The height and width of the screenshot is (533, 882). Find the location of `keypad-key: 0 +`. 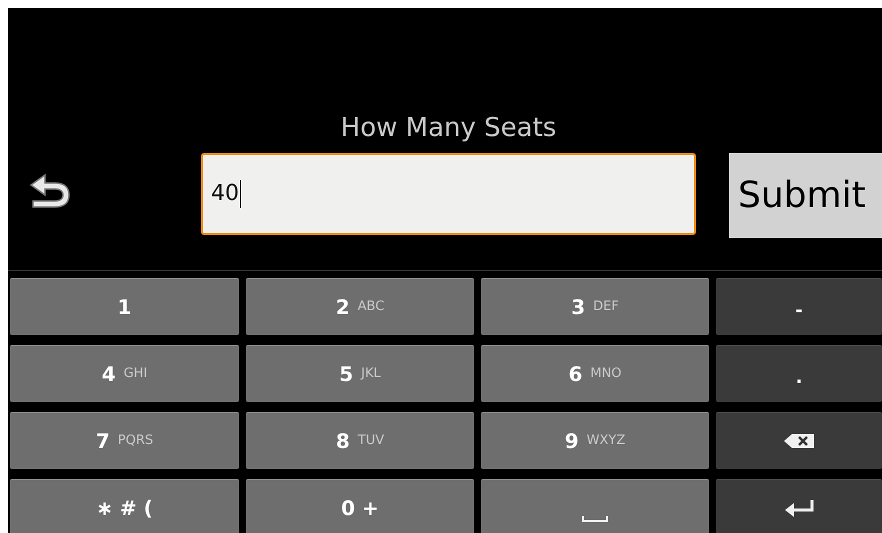

keypad-key: 0 + is located at coordinates (360, 506).